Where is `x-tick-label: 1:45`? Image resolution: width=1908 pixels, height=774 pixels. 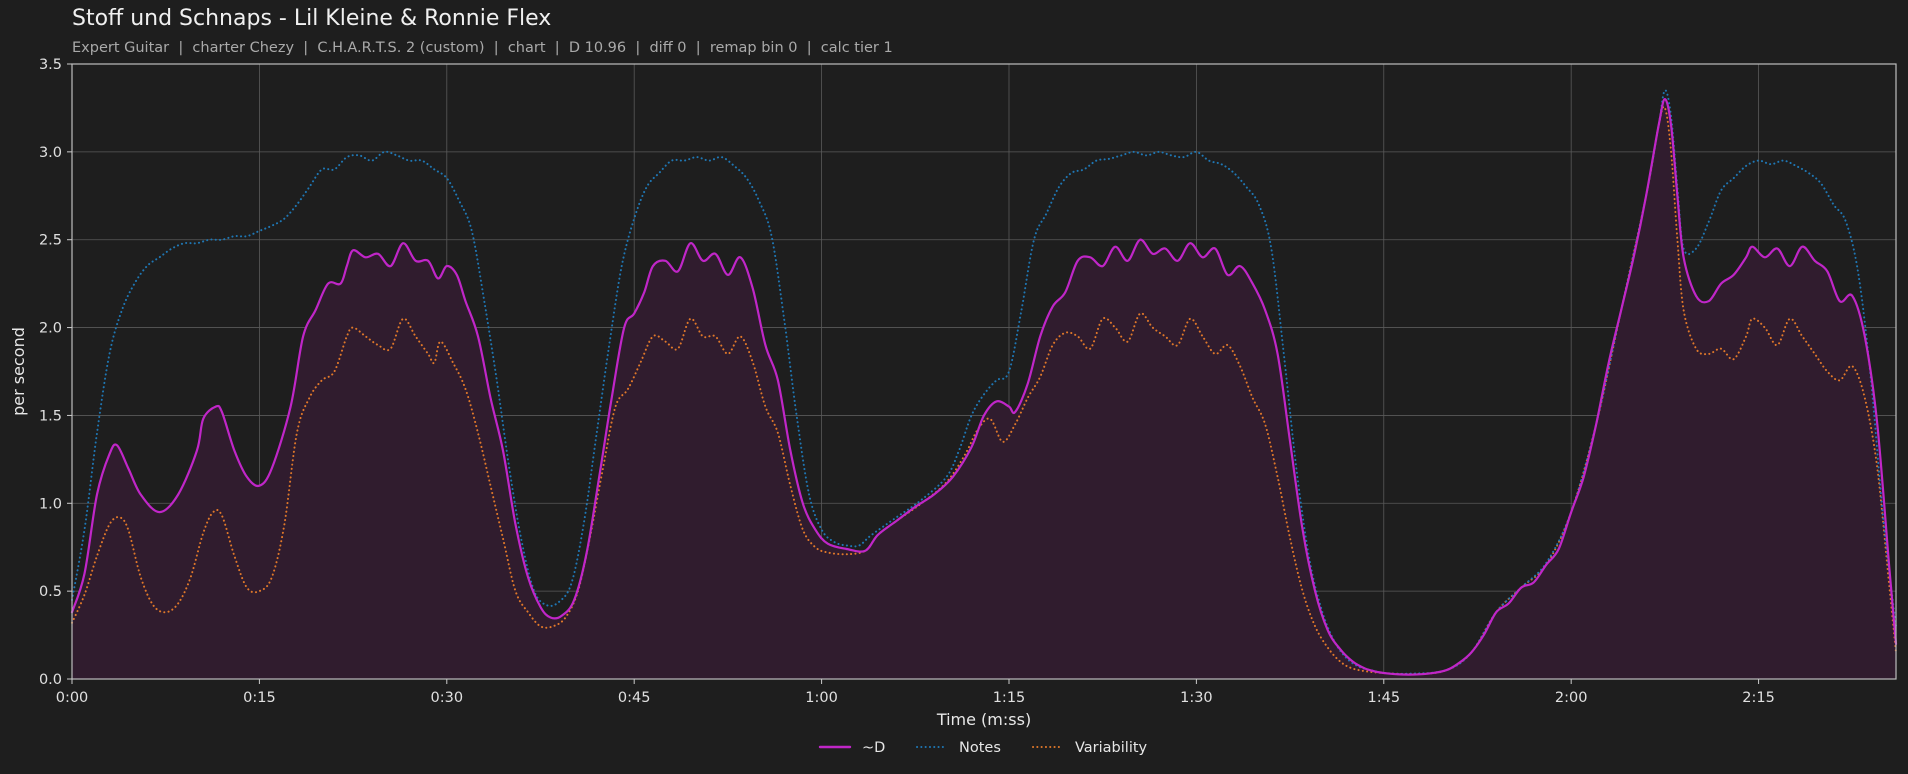 x-tick-label: 1:45 is located at coordinates (1383, 698).